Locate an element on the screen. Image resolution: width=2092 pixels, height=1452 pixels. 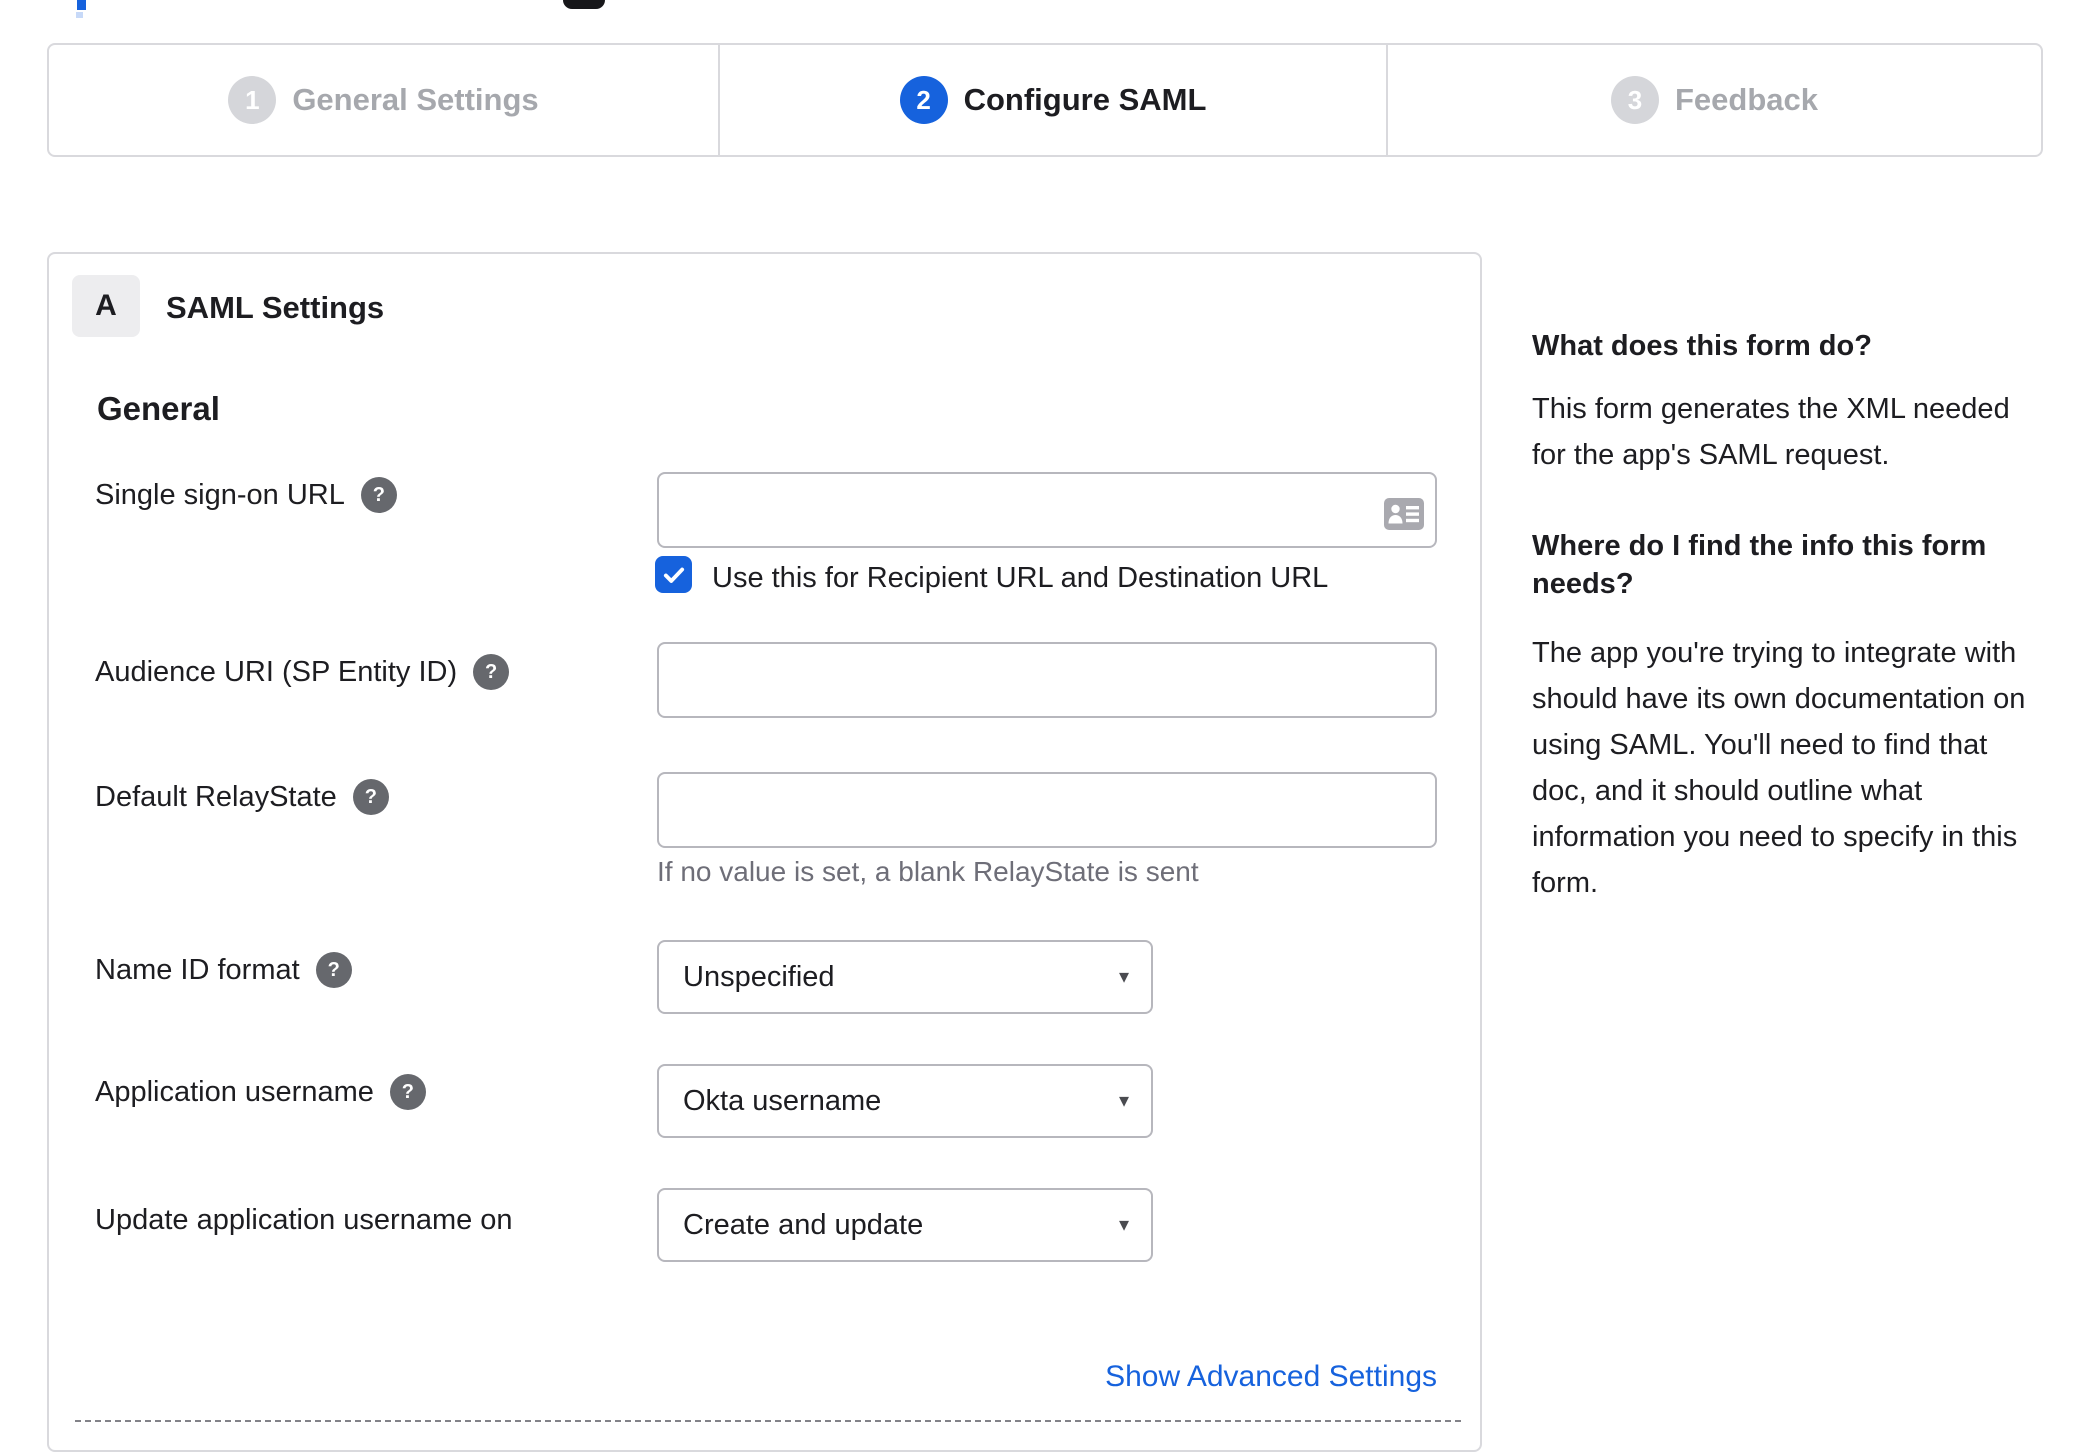
name-id-format-field-row: Name ID format ? is located at coordinates (223, 970).